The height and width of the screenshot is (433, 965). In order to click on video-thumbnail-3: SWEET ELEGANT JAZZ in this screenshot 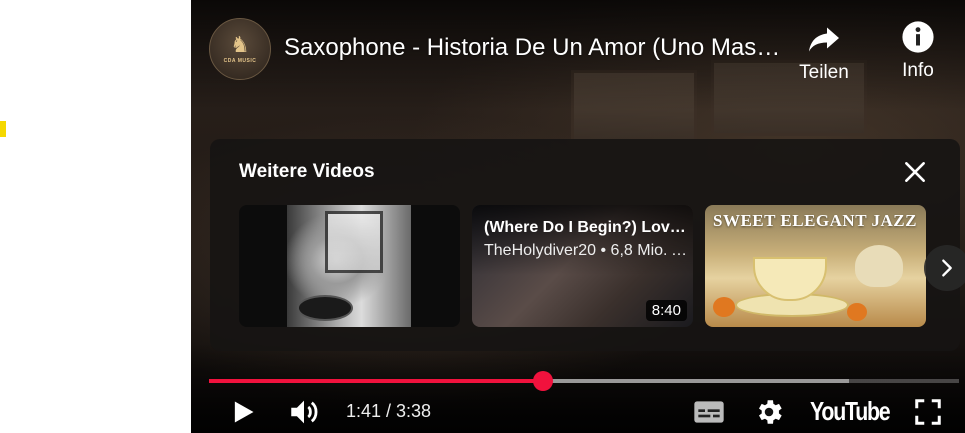, I will do `click(815, 266)`.